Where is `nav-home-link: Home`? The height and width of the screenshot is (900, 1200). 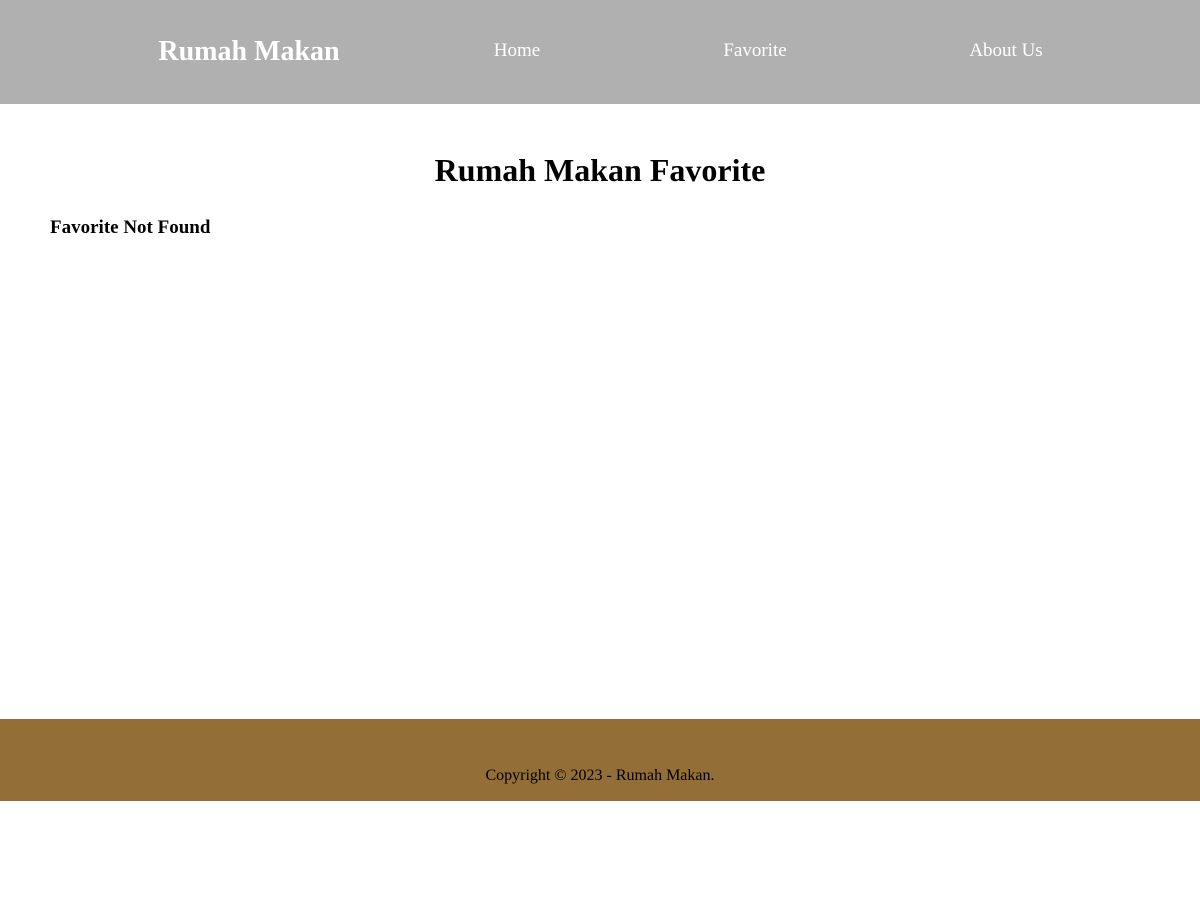
nav-home-link: Home is located at coordinates (517, 51).